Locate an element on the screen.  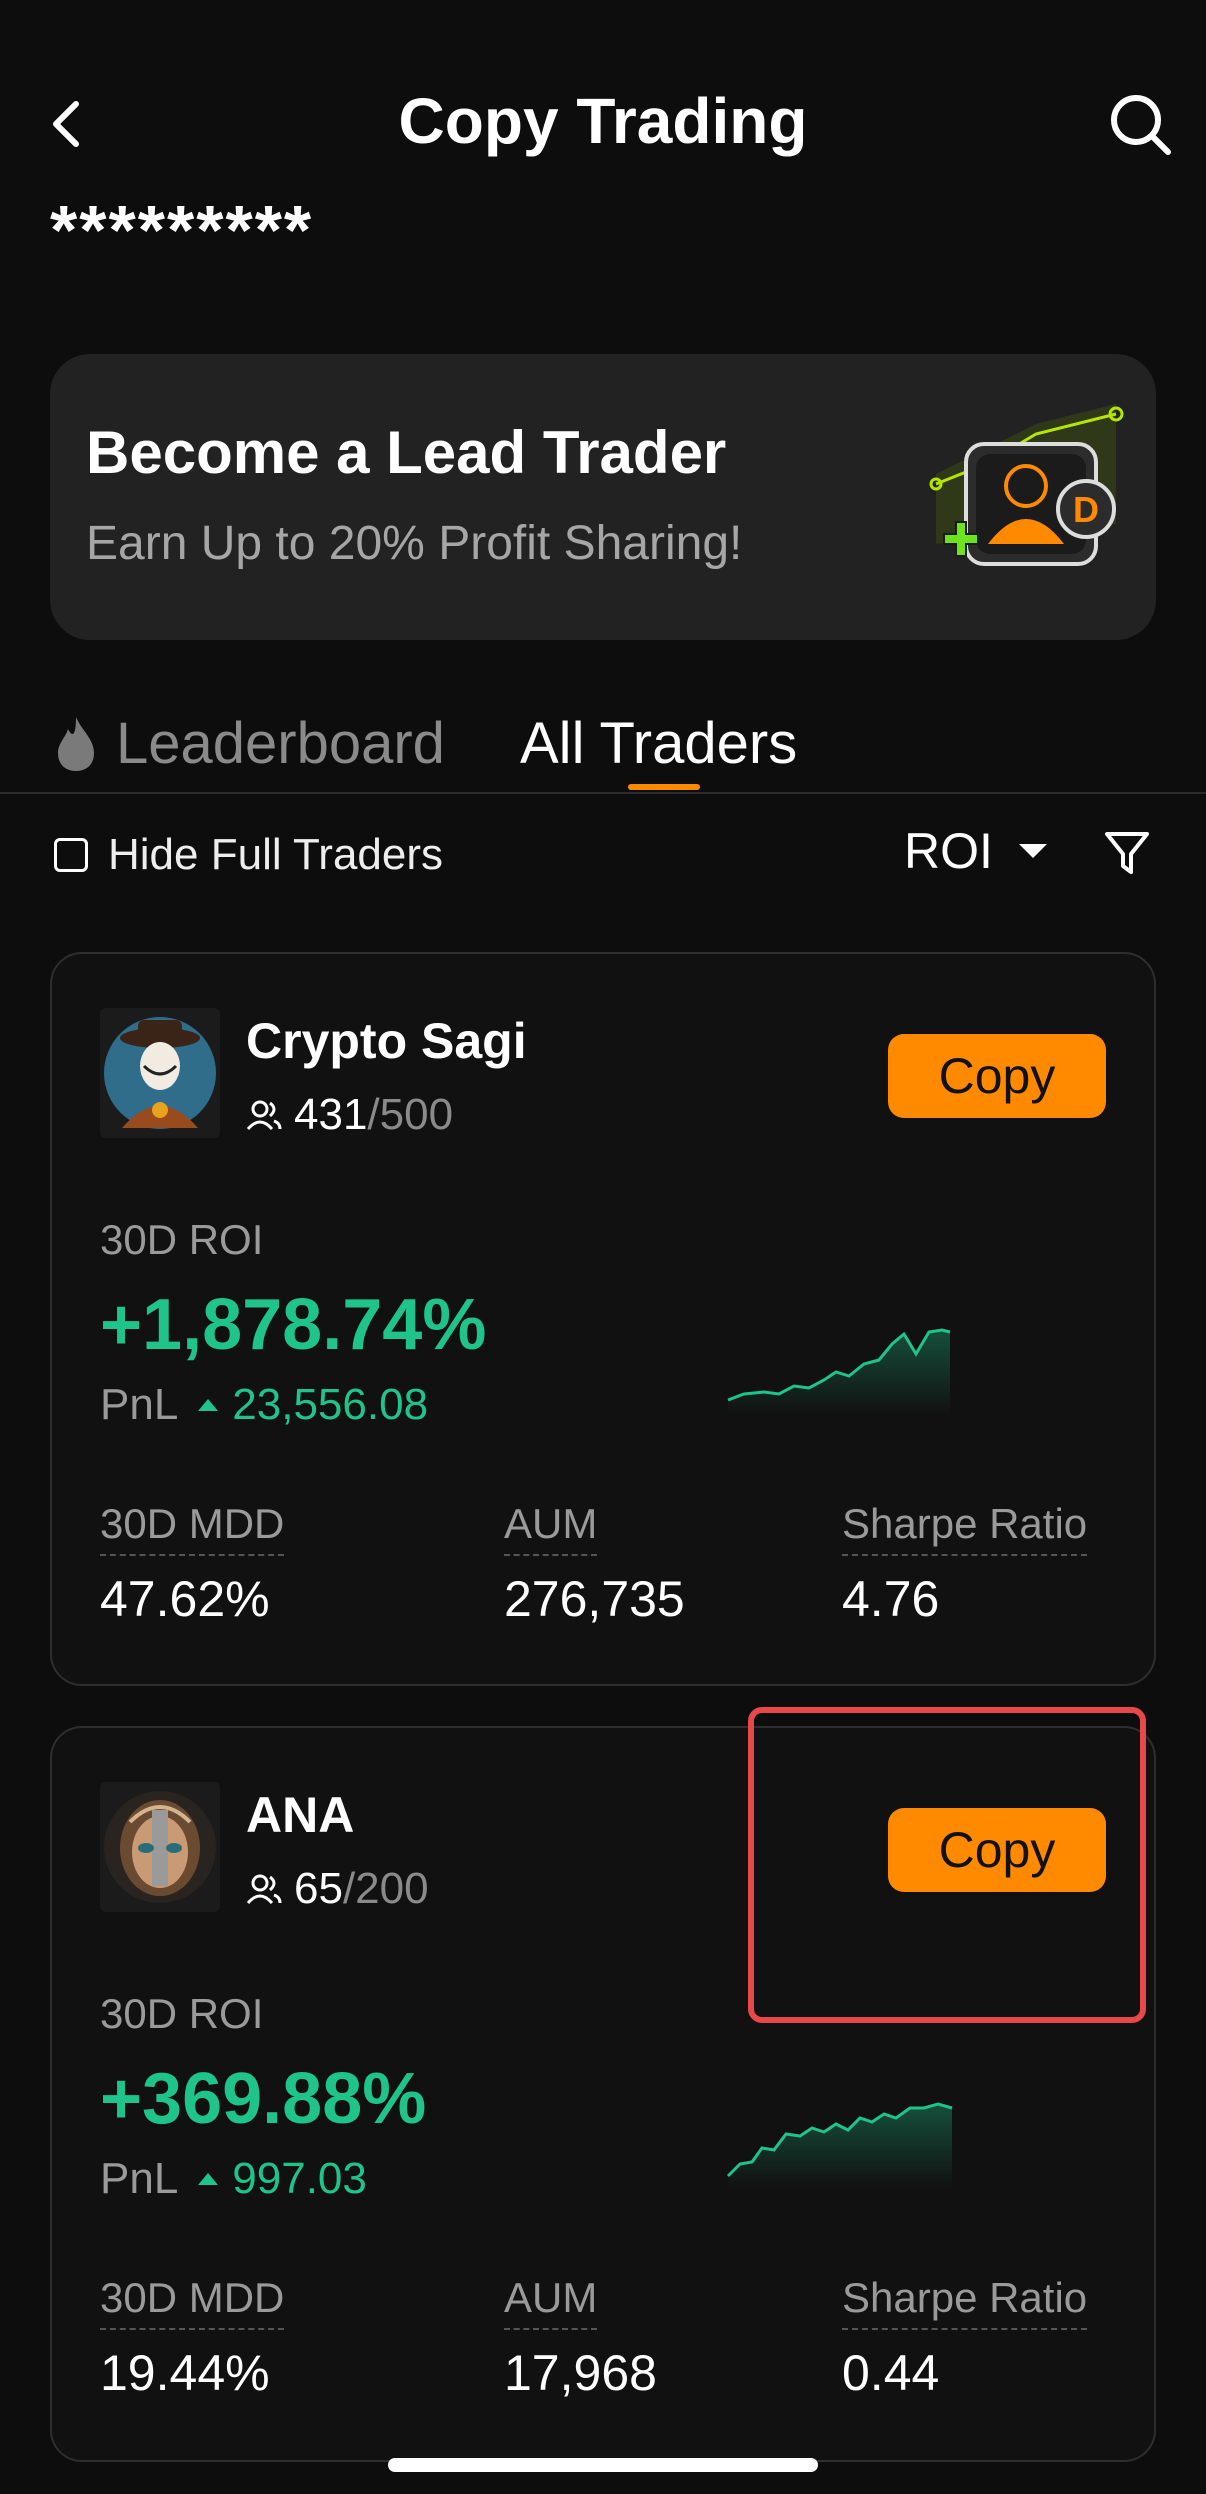
stat-aum: AUM 276,735 is located at coordinates (594, 1564).